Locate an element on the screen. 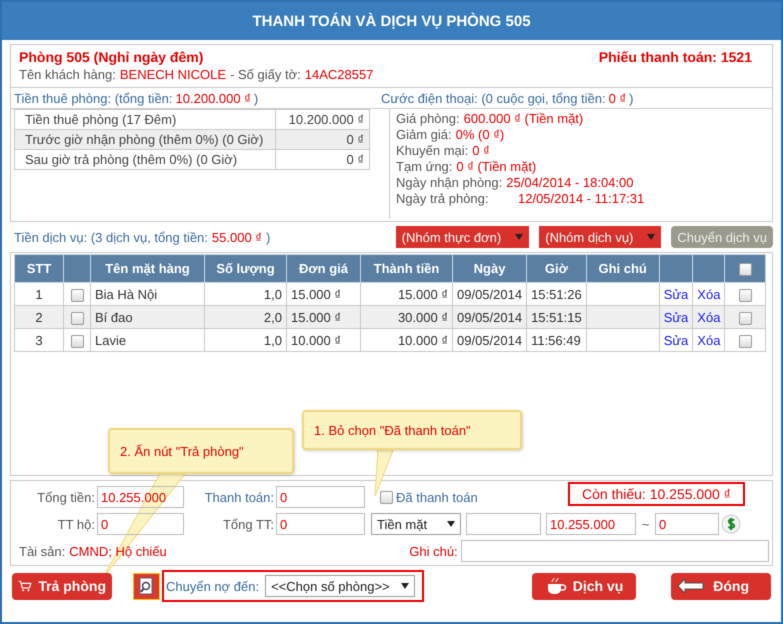 This screenshot has height=624, width=783. info-label: Tạm ứng: is located at coordinates (424, 166).